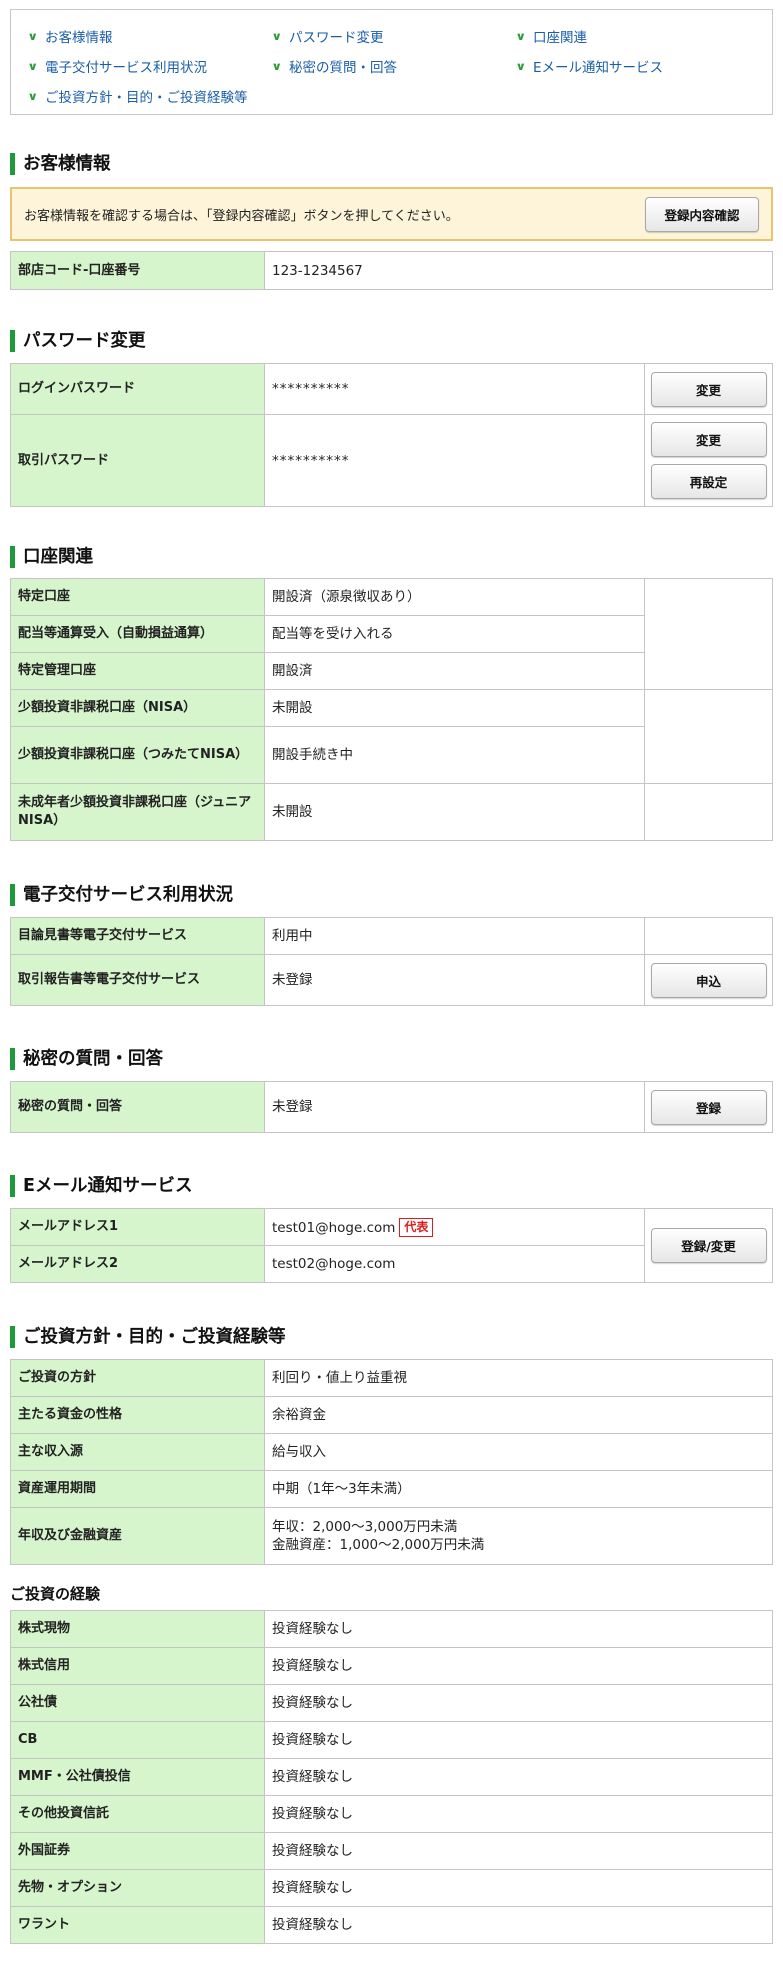 This screenshot has height=1976, width=783. Describe the element at coordinates (137, 1415) in the screenshot. I see `policy-row-label: 主たる資金の性格` at that location.